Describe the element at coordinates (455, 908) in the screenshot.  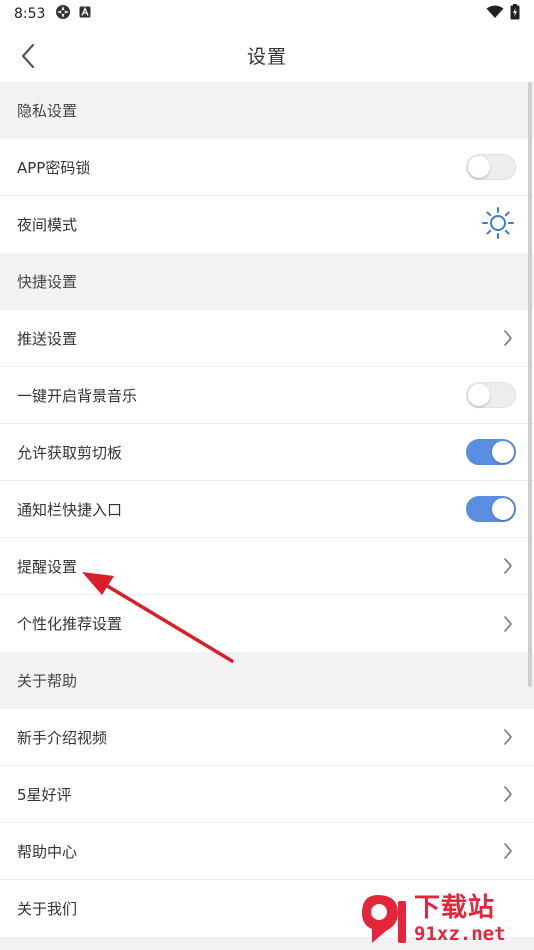
I see `watermark-main: 下载站` at that location.